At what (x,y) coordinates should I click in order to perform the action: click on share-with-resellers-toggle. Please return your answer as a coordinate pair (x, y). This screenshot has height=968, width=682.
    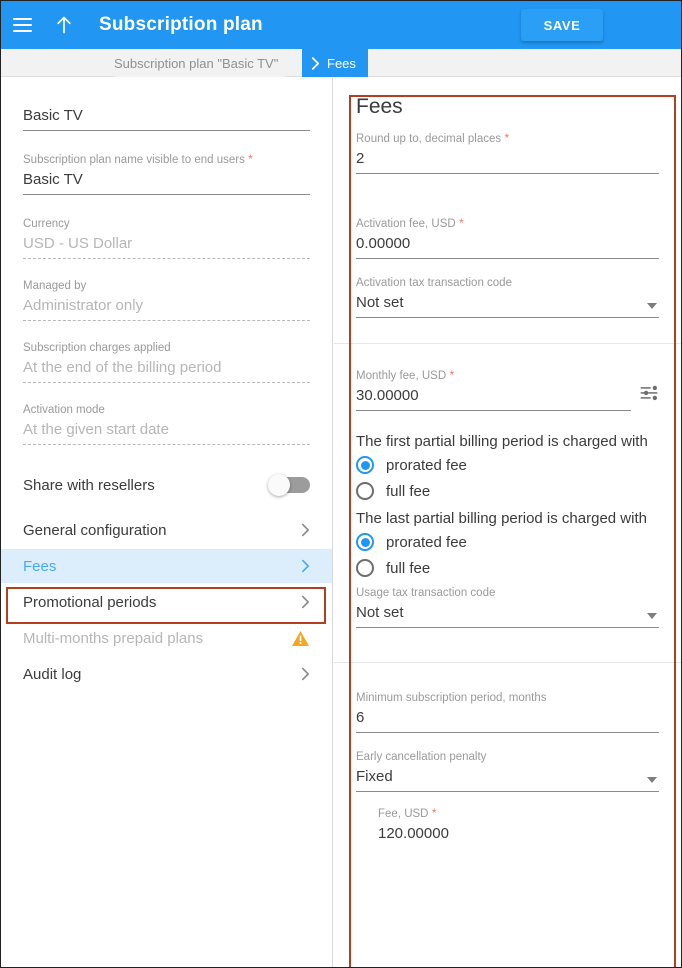
    Looking at the image, I should click on (289, 485).